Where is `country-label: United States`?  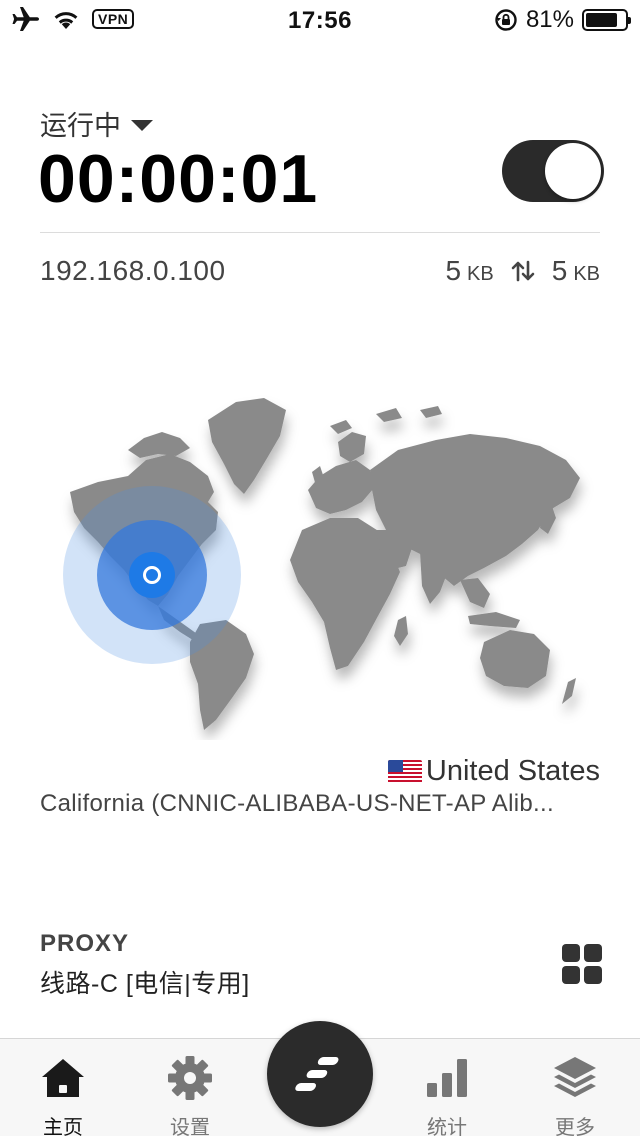
country-label: United States is located at coordinates (493, 771).